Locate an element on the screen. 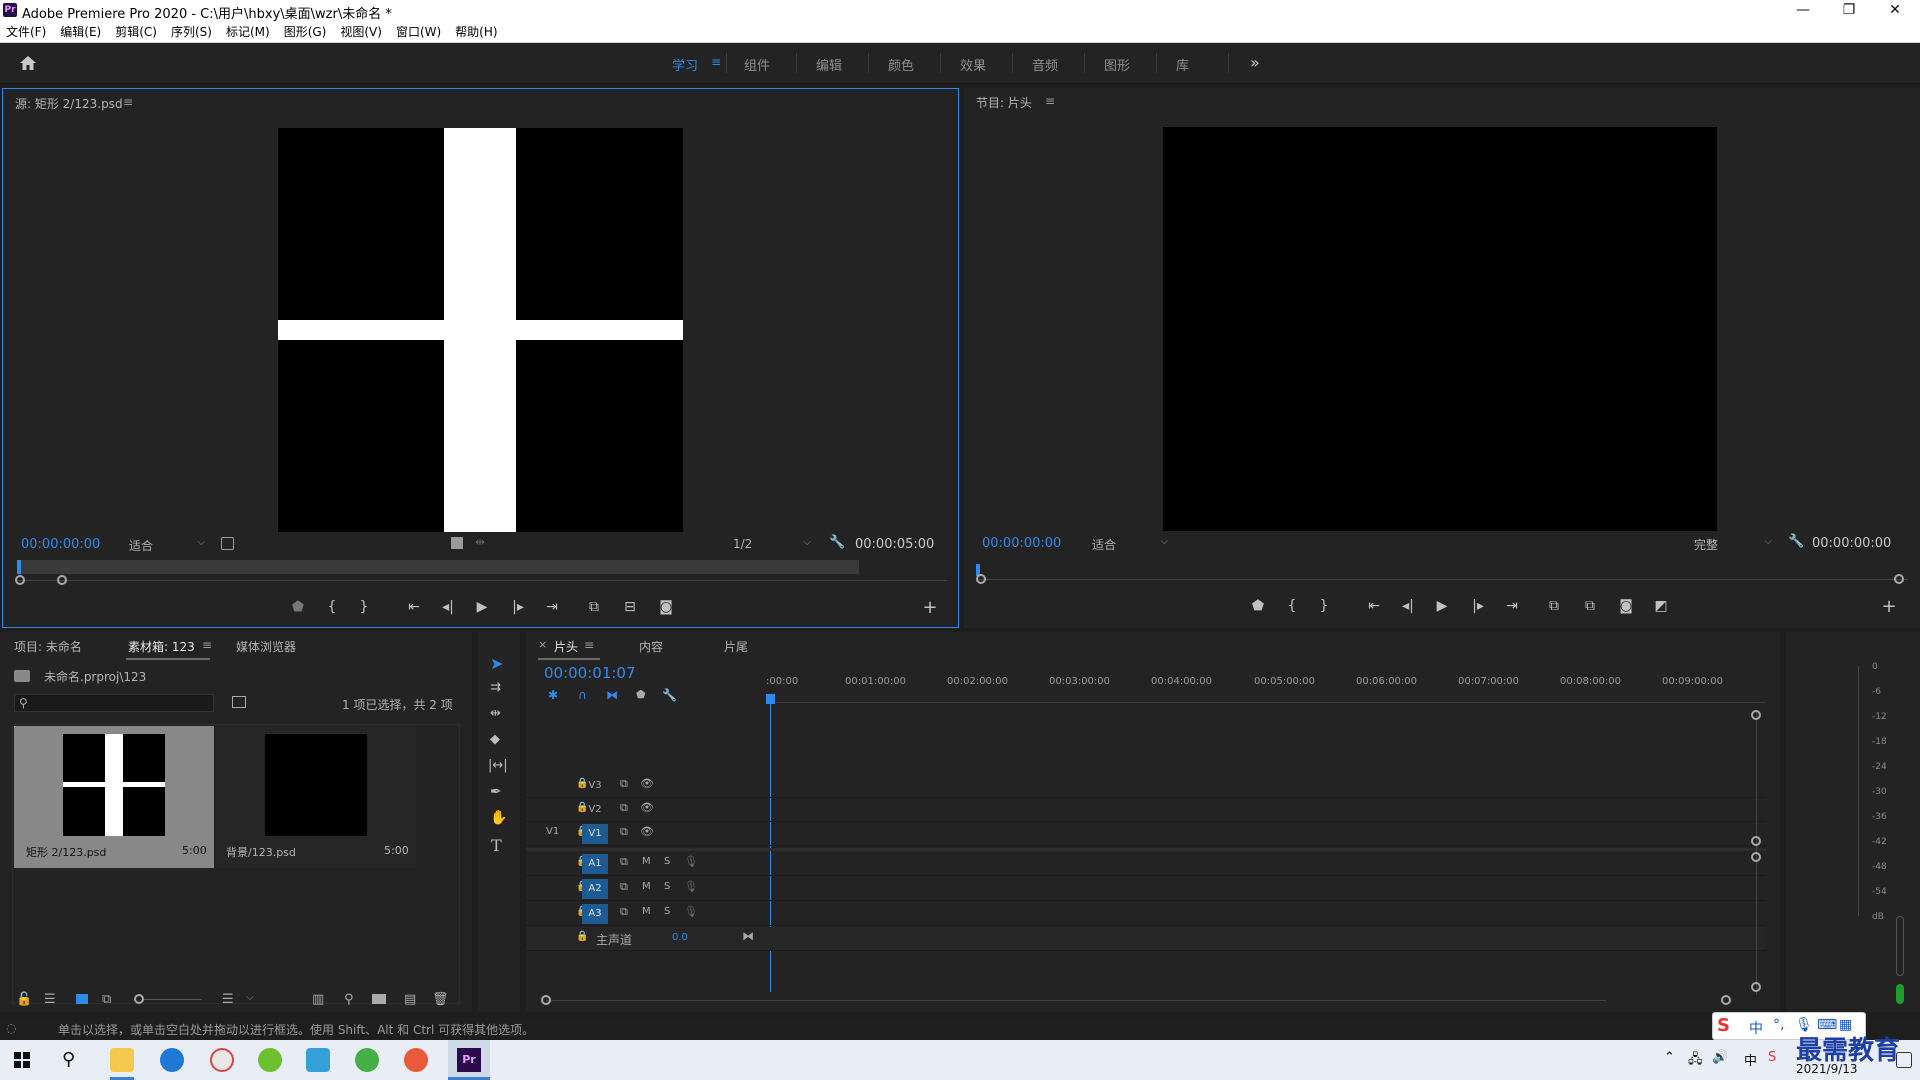 This screenshot has width=1920, height=1080. zoom-slider-track is located at coordinates (173, 999).